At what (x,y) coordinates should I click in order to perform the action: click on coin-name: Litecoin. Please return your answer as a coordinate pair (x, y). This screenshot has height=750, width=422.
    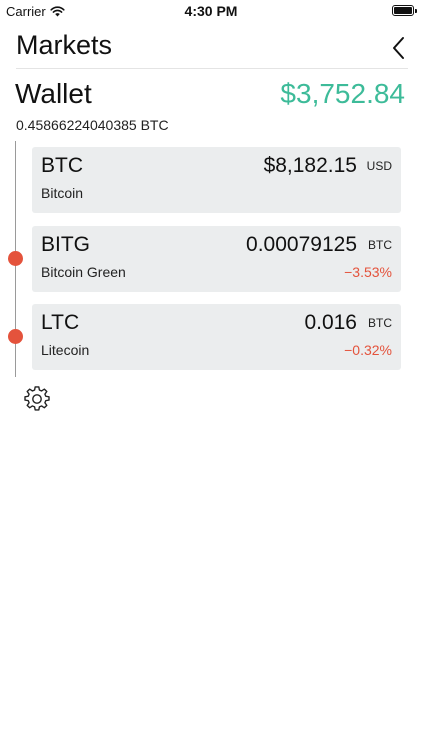
    Looking at the image, I should click on (65, 350).